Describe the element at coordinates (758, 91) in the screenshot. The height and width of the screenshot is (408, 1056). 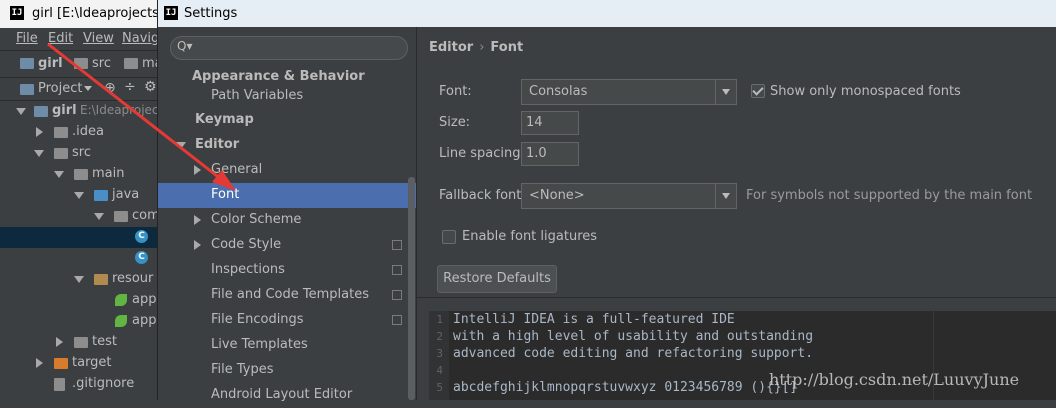
I see `monospaced-checkbox` at that location.